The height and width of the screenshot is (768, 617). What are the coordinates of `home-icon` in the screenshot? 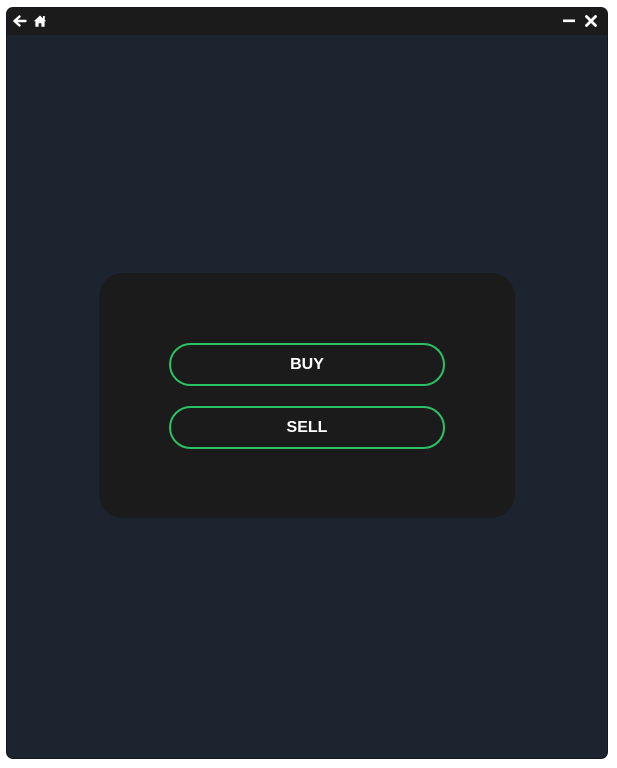 It's located at (40, 21).